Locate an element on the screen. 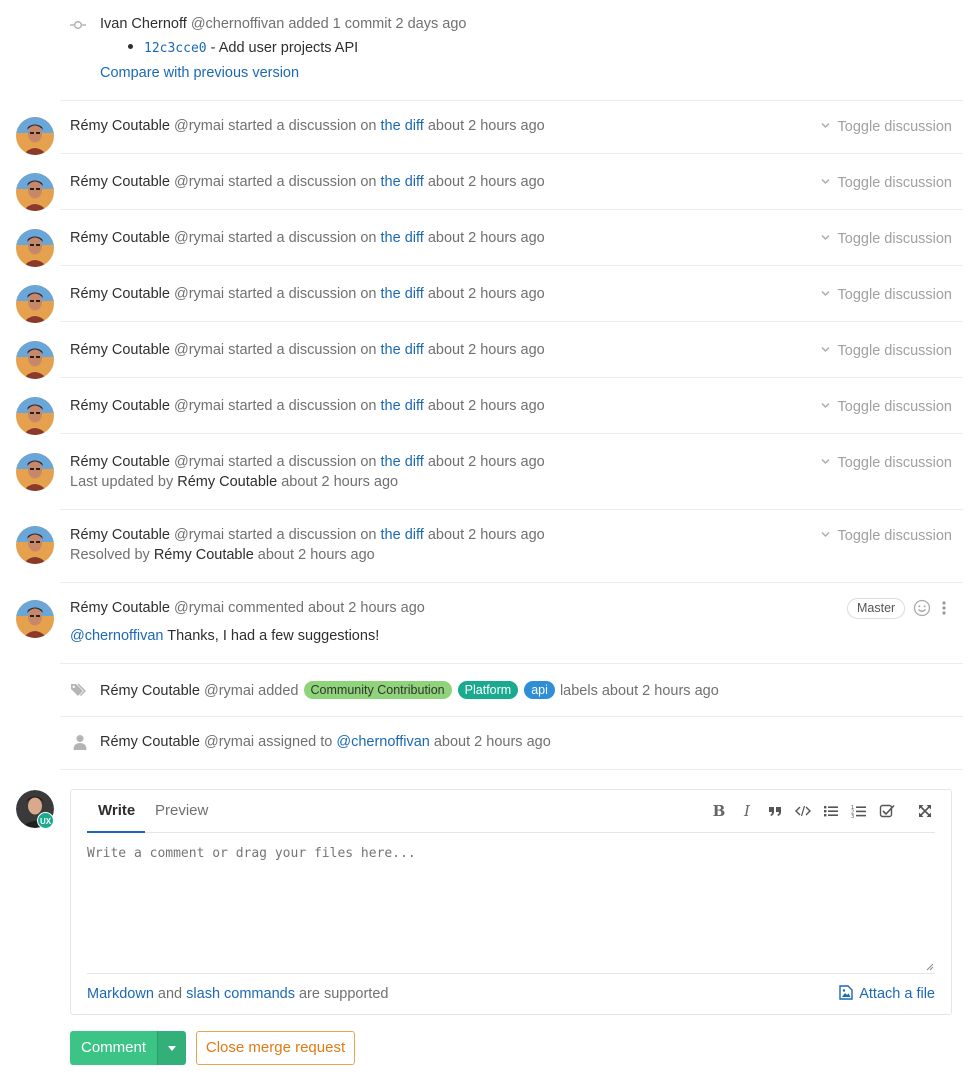 Image resolution: width=979 pixels, height=1075 pixels. close-merge-request-button: Close merge request is located at coordinates (275, 1048).